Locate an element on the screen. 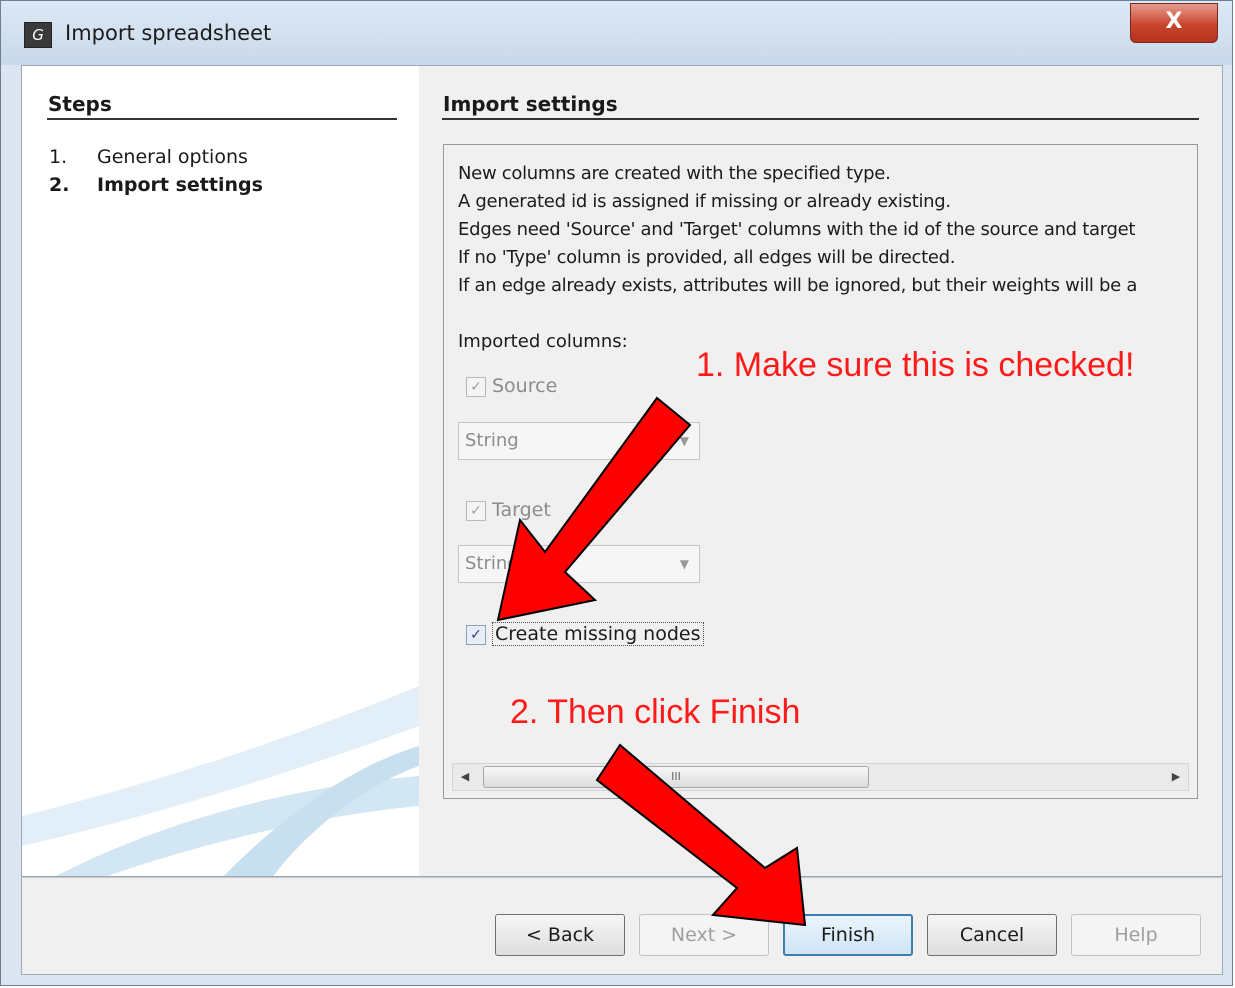  horizontal-scrollbar: ◀ III ▶ is located at coordinates (820, 777).